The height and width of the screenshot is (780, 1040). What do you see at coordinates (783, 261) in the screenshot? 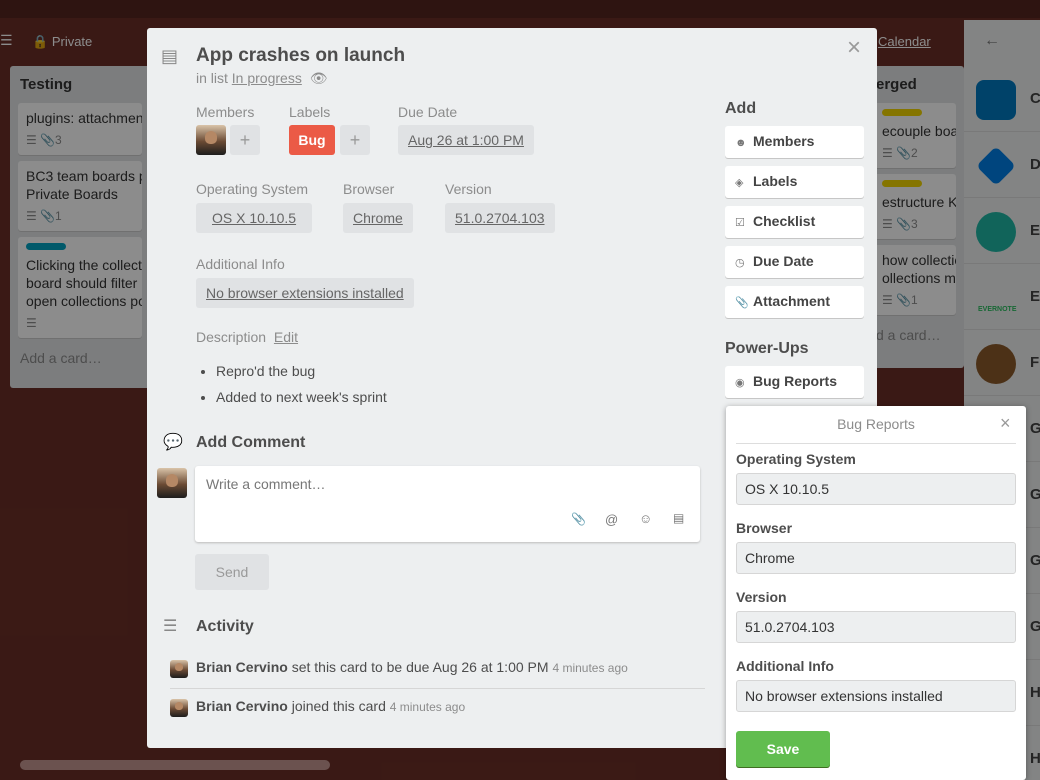
I see `due-date-button-label: Due Date` at bounding box center [783, 261].